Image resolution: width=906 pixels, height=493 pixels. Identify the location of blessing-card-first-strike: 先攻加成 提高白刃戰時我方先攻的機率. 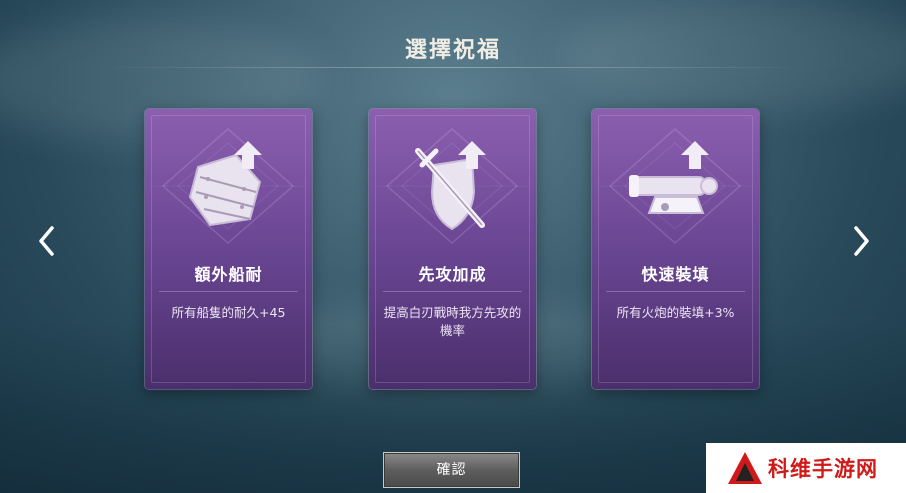
(452, 249).